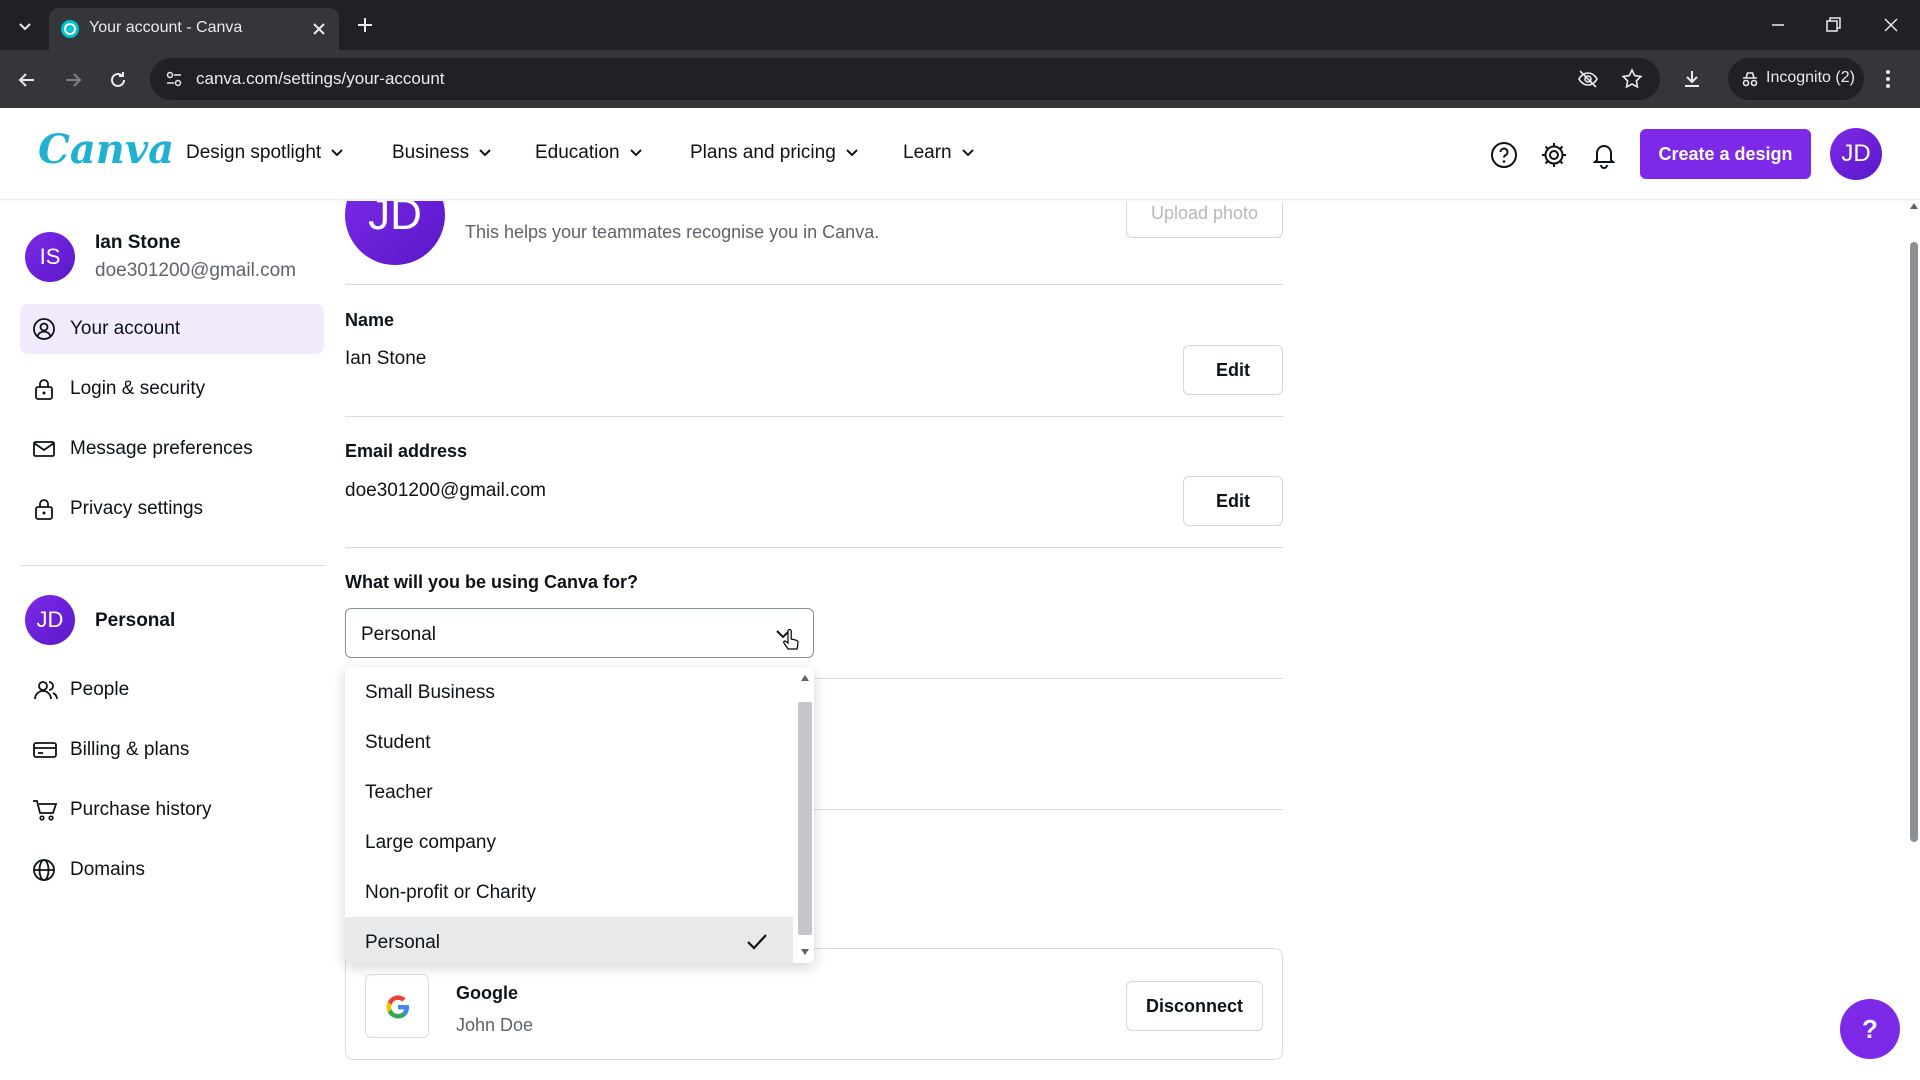  What do you see at coordinates (45, 750) in the screenshot?
I see `credit-card-icon` at bounding box center [45, 750].